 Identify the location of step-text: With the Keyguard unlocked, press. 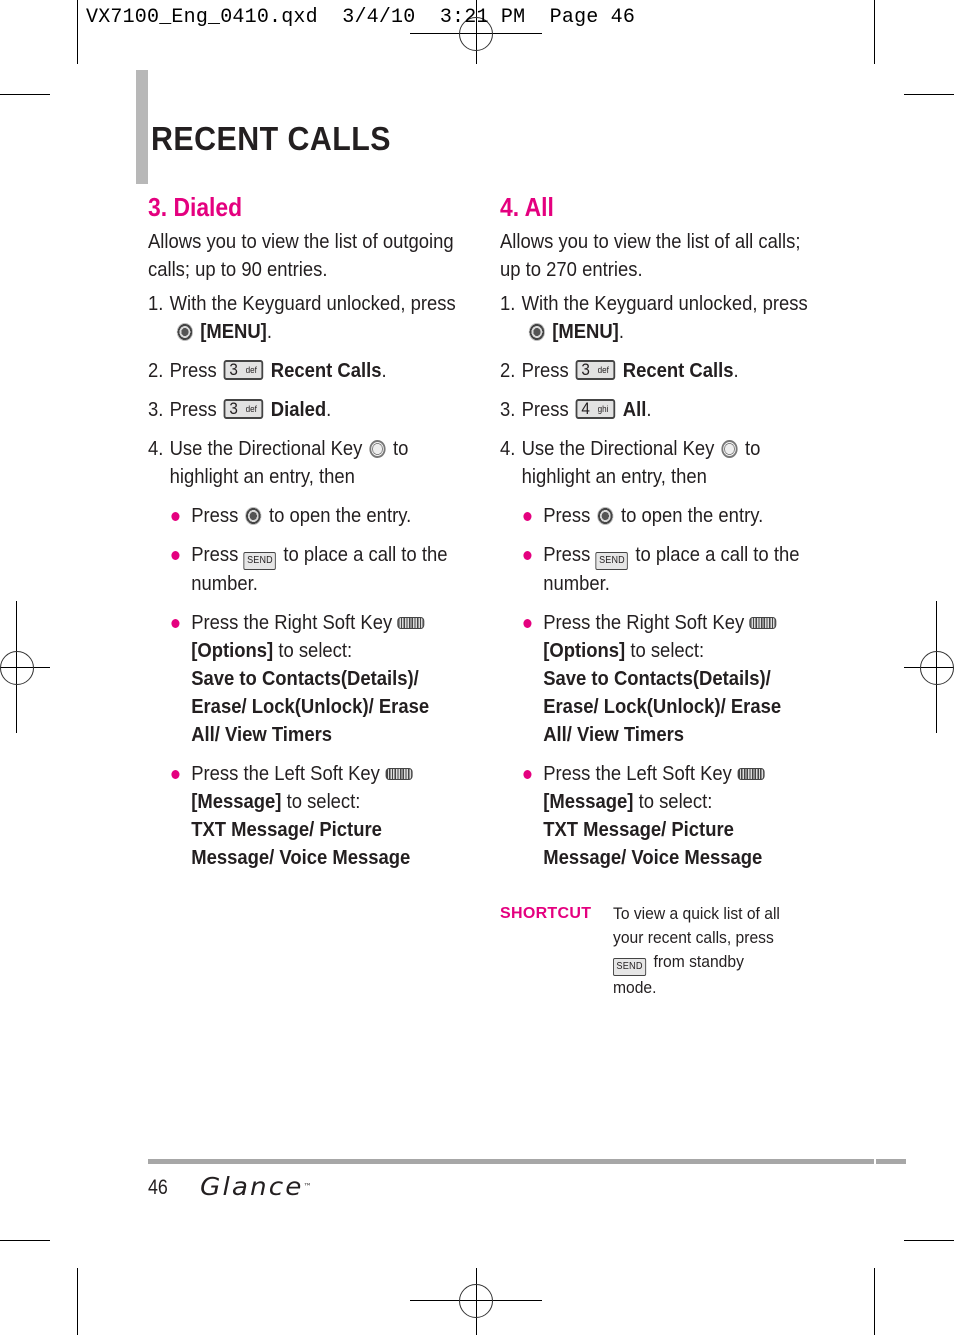
(664, 303).